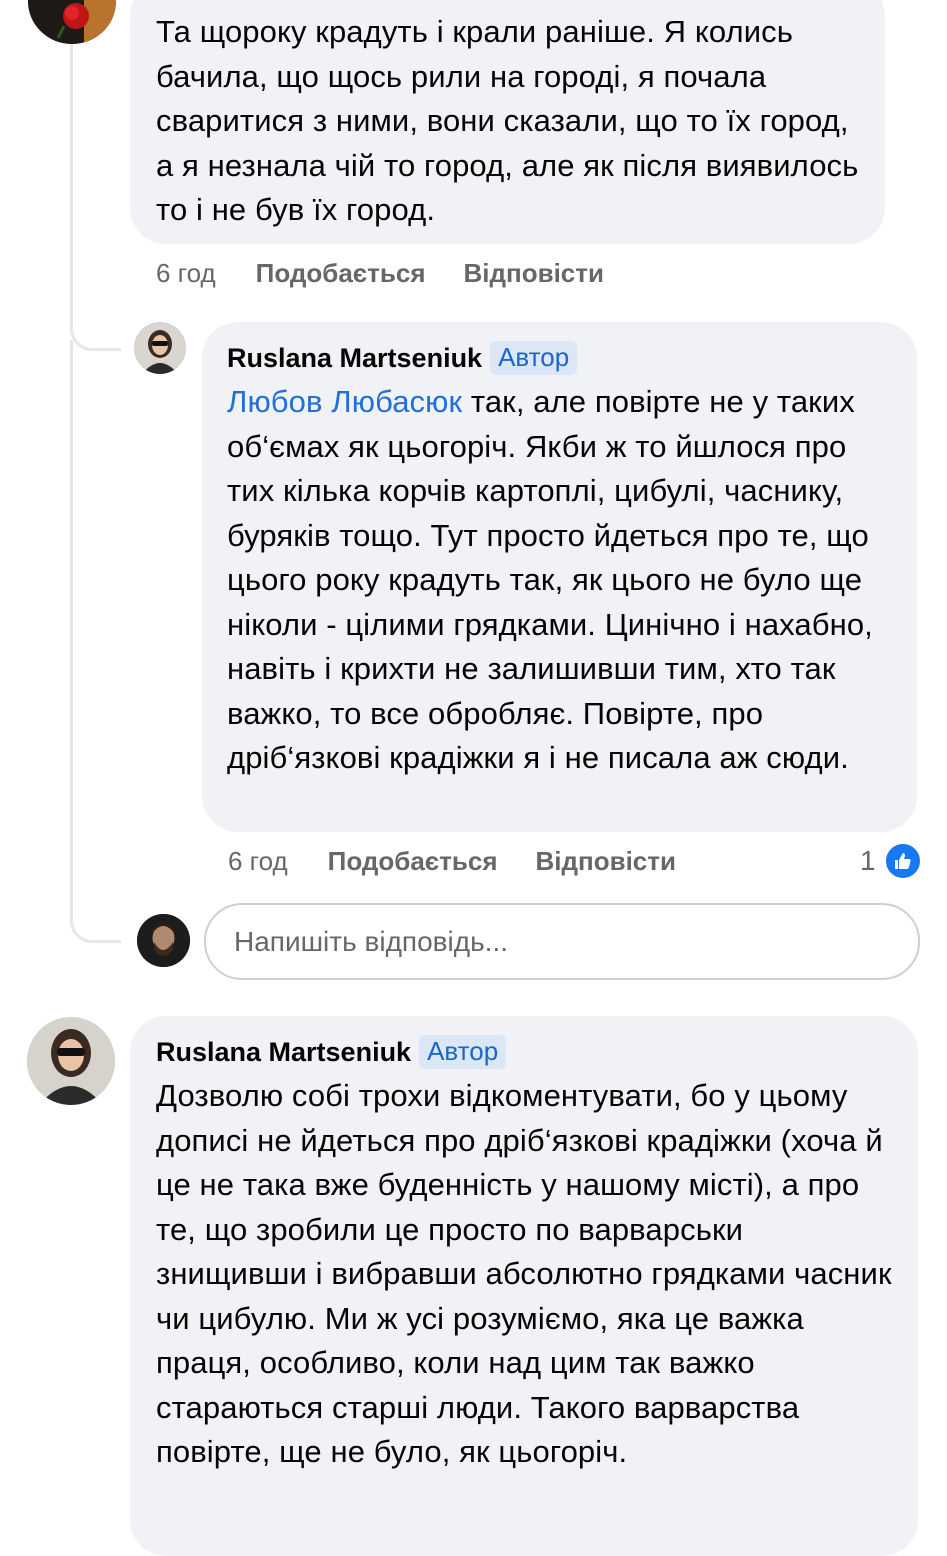 This screenshot has width=947, height=1556. What do you see at coordinates (575, 941) in the screenshot?
I see `reply-input` at bounding box center [575, 941].